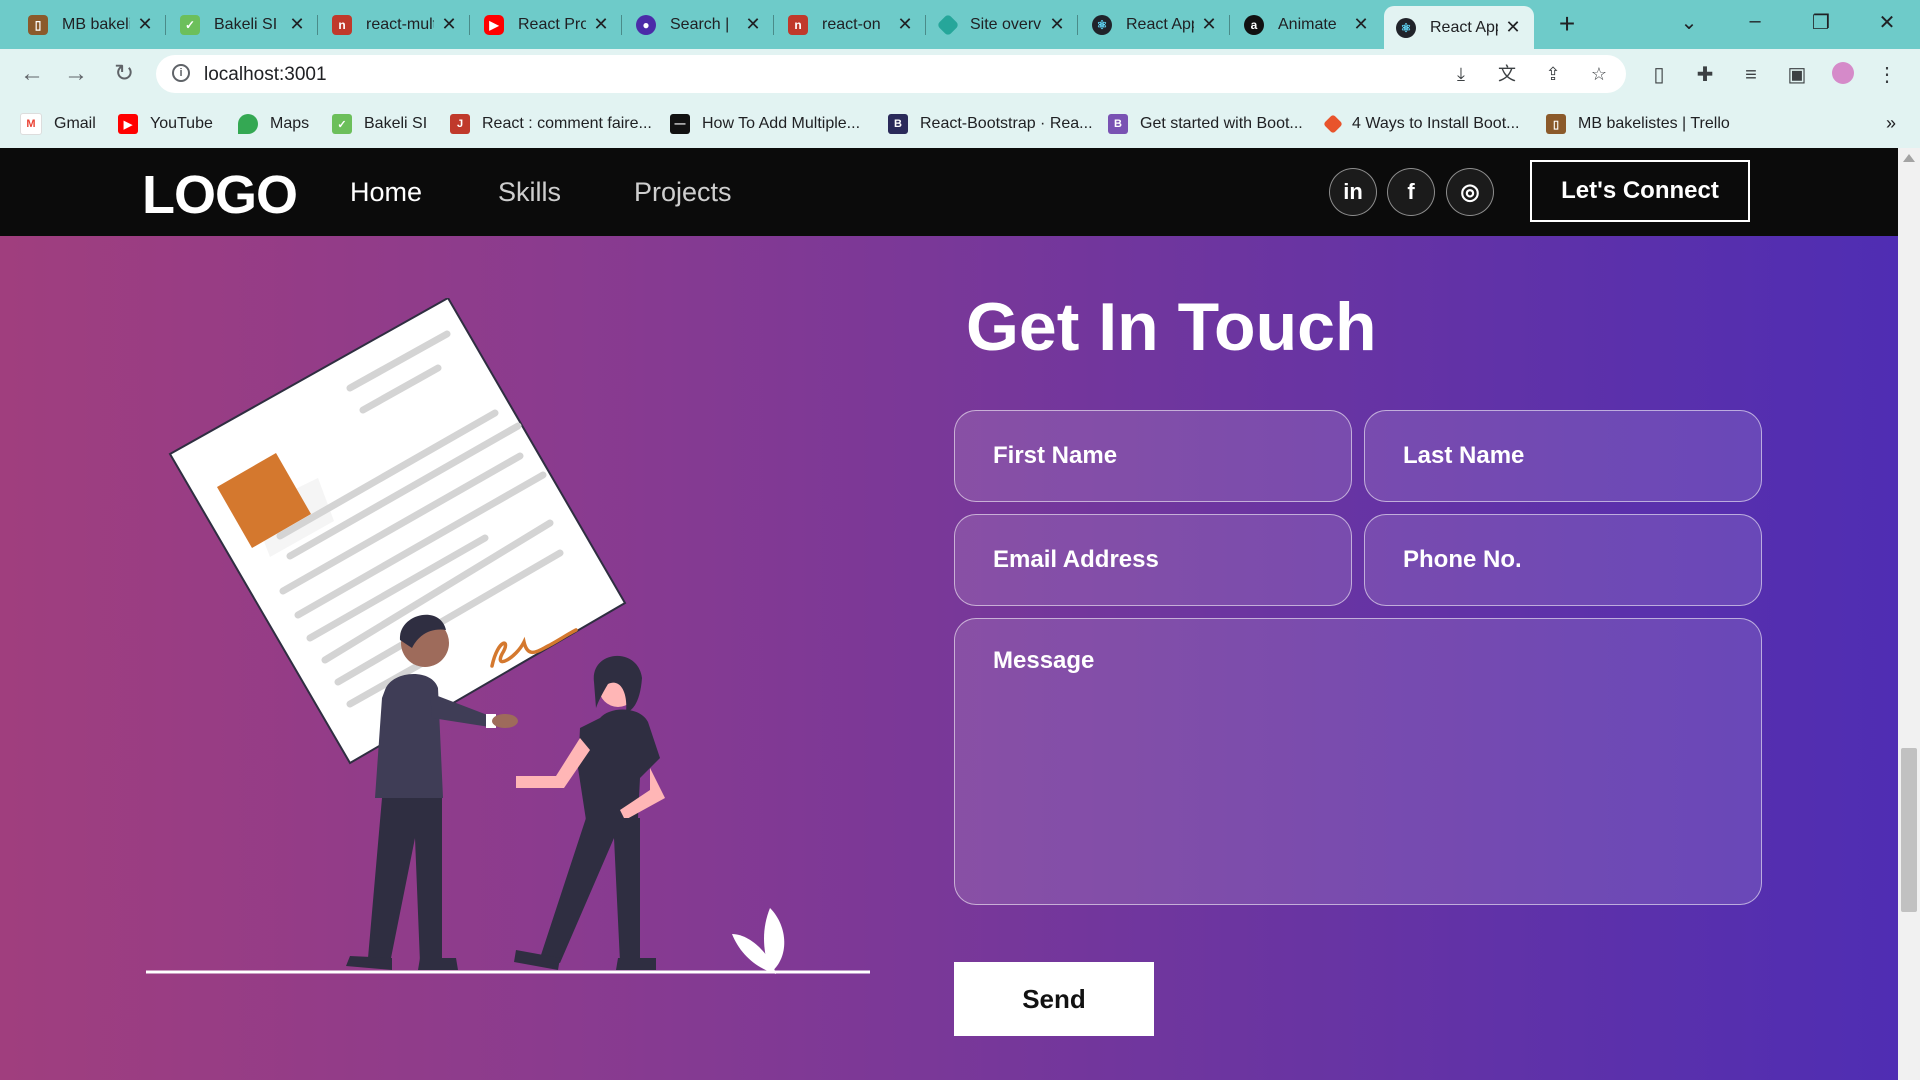  I want to click on nav-home: Home, so click(386, 192).